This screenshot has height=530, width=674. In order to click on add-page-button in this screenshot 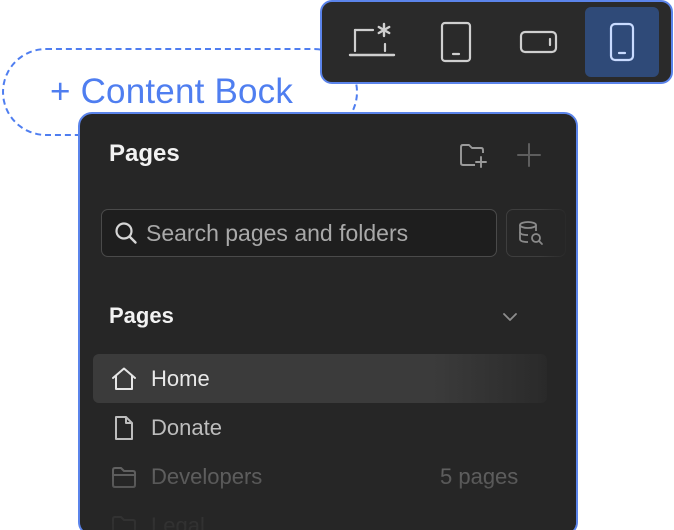, I will do `click(529, 155)`.